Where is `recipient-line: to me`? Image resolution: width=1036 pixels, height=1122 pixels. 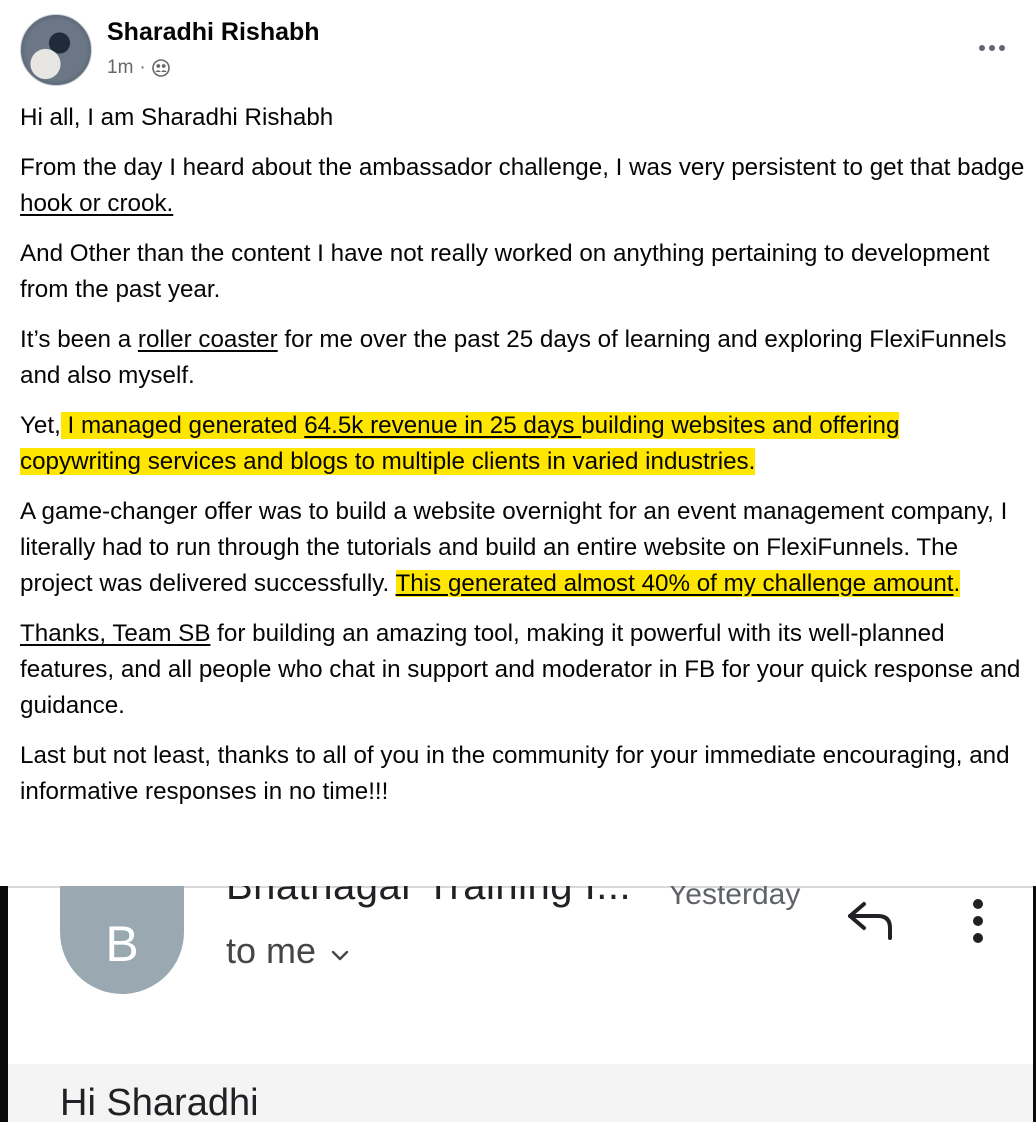 recipient-line: to me is located at coordinates (288, 951).